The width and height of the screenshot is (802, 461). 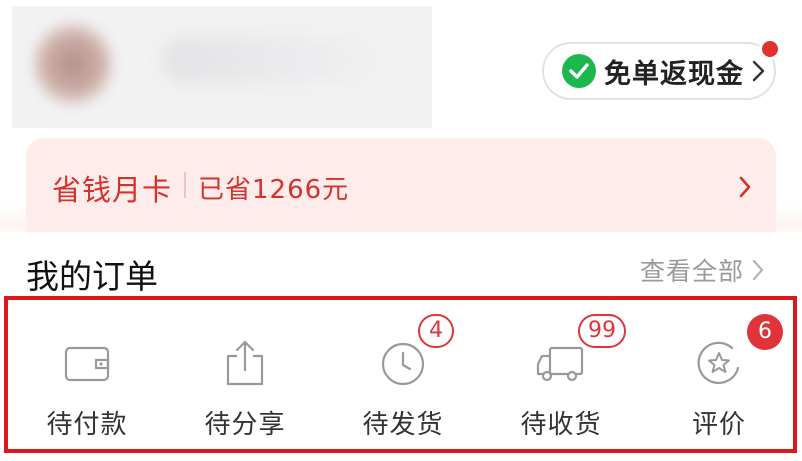 What do you see at coordinates (718, 425) in the screenshot?
I see `order-status-label: 评价` at bounding box center [718, 425].